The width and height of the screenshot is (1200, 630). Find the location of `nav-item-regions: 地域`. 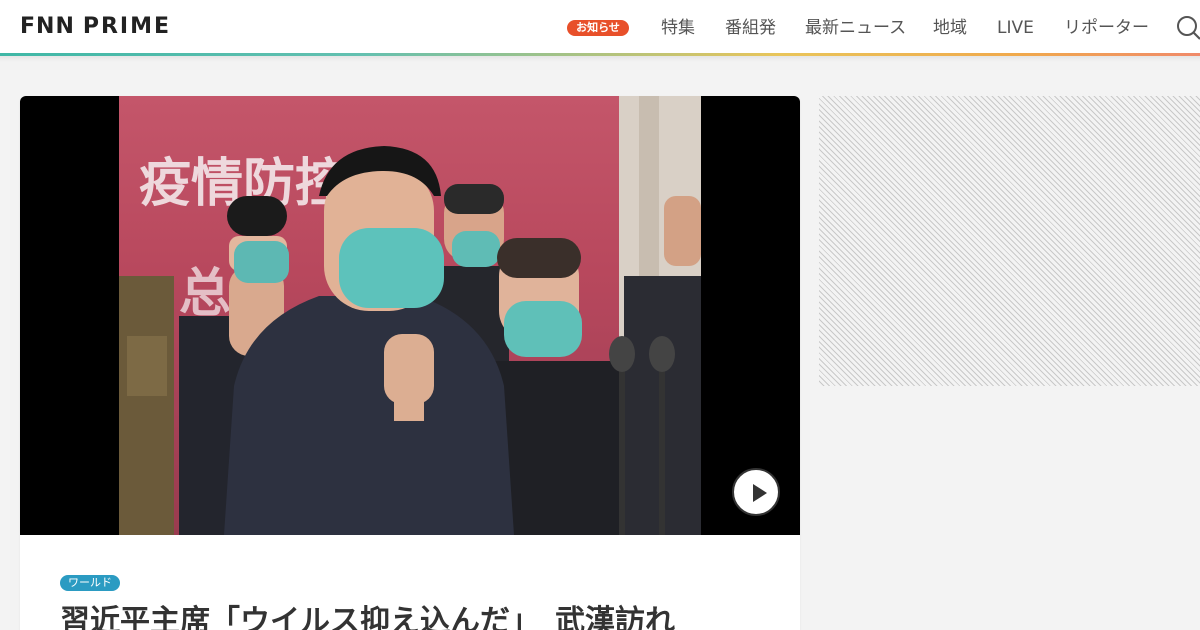

nav-item-regions: 地域 is located at coordinates (950, 28).